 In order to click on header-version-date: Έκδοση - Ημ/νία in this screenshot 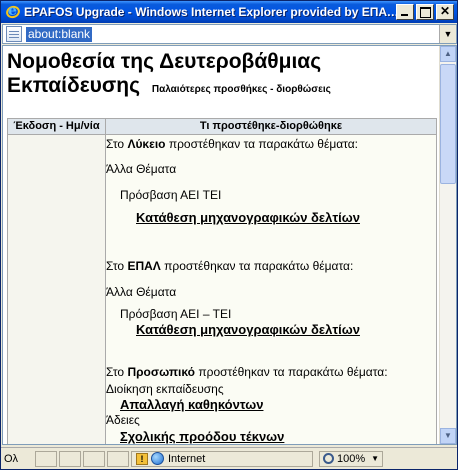, I will do `click(57, 126)`.